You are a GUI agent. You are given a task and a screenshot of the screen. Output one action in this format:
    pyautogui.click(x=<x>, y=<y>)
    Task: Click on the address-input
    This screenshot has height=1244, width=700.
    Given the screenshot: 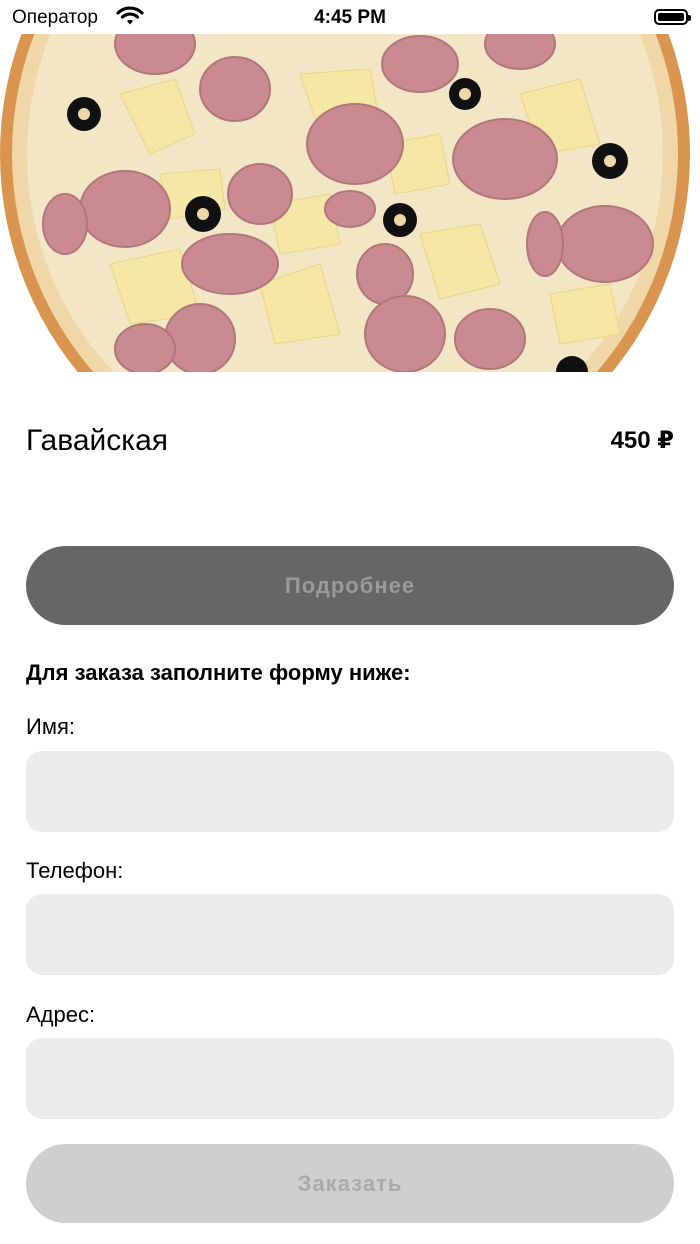 What is the action you would take?
    pyautogui.click(x=350, y=1078)
    